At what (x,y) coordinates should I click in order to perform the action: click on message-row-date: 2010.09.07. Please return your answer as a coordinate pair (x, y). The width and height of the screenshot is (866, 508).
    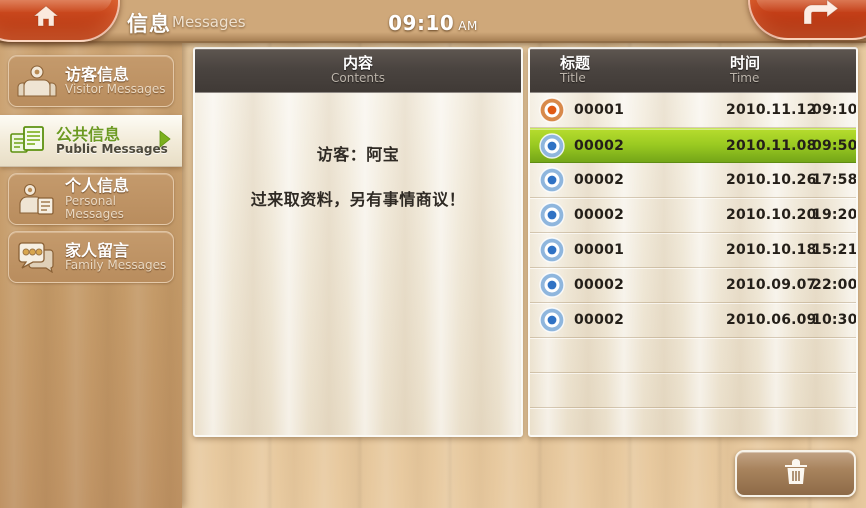
    Looking at the image, I should click on (771, 285).